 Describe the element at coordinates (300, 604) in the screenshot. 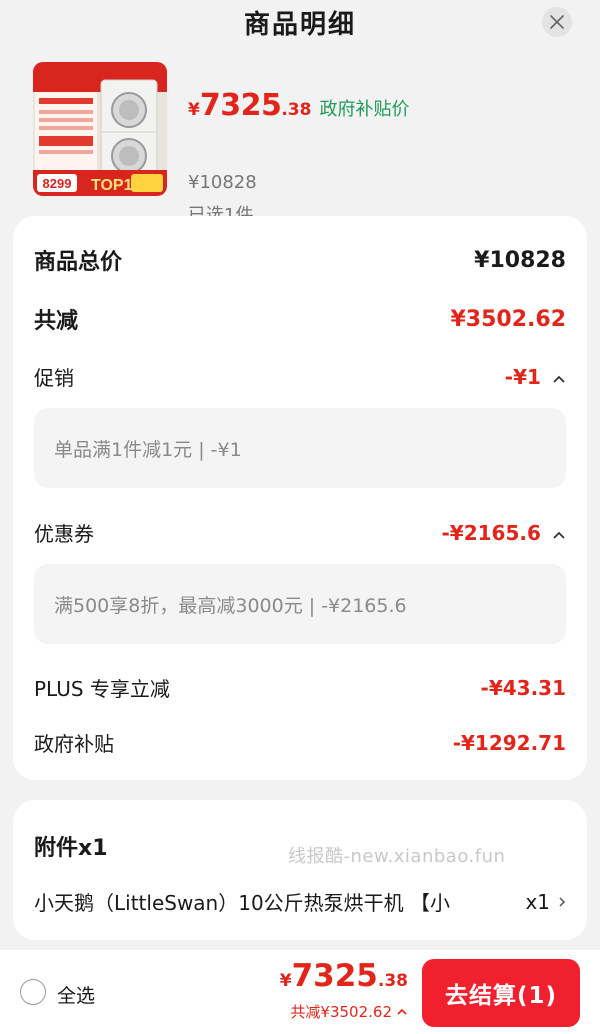

I see `coupon-detail: 满500享8折，最高减3000元 | -¥2165.6` at that location.